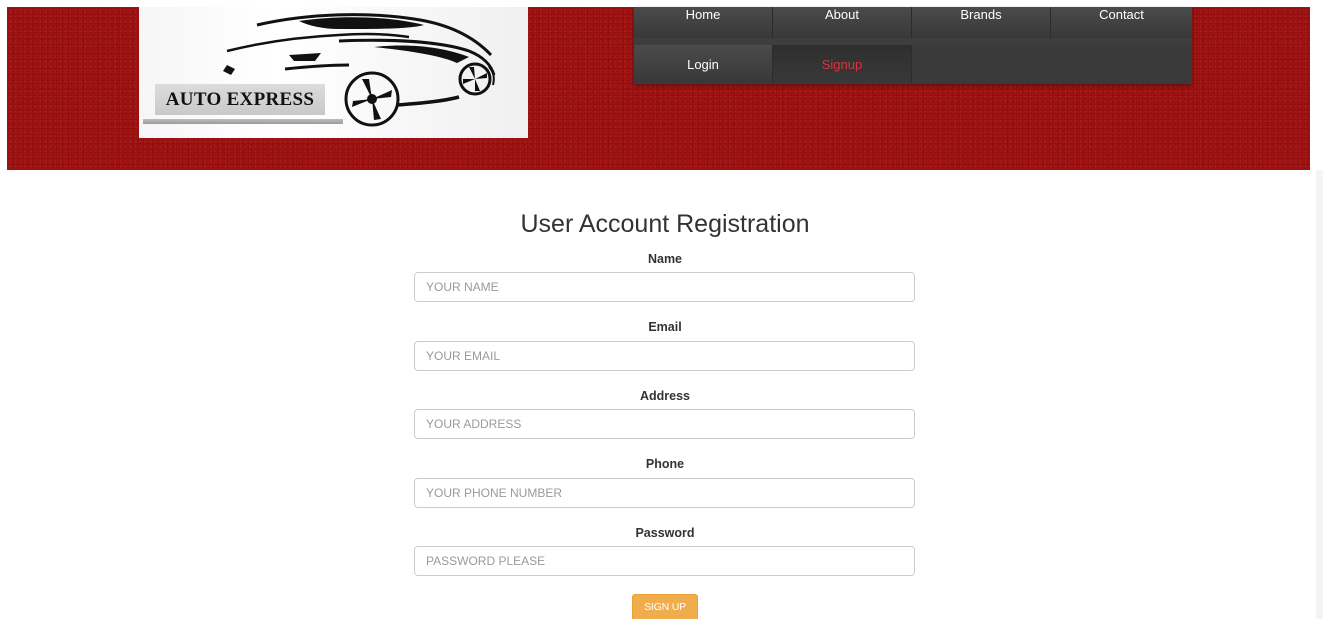 The height and width of the screenshot is (619, 1323). Describe the element at coordinates (664, 424) in the screenshot. I see `address-input` at that location.